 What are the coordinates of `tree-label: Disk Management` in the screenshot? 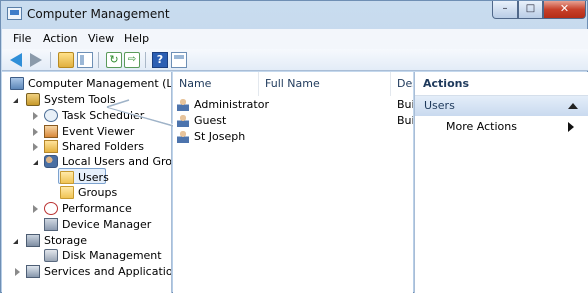 It's located at (112, 255).